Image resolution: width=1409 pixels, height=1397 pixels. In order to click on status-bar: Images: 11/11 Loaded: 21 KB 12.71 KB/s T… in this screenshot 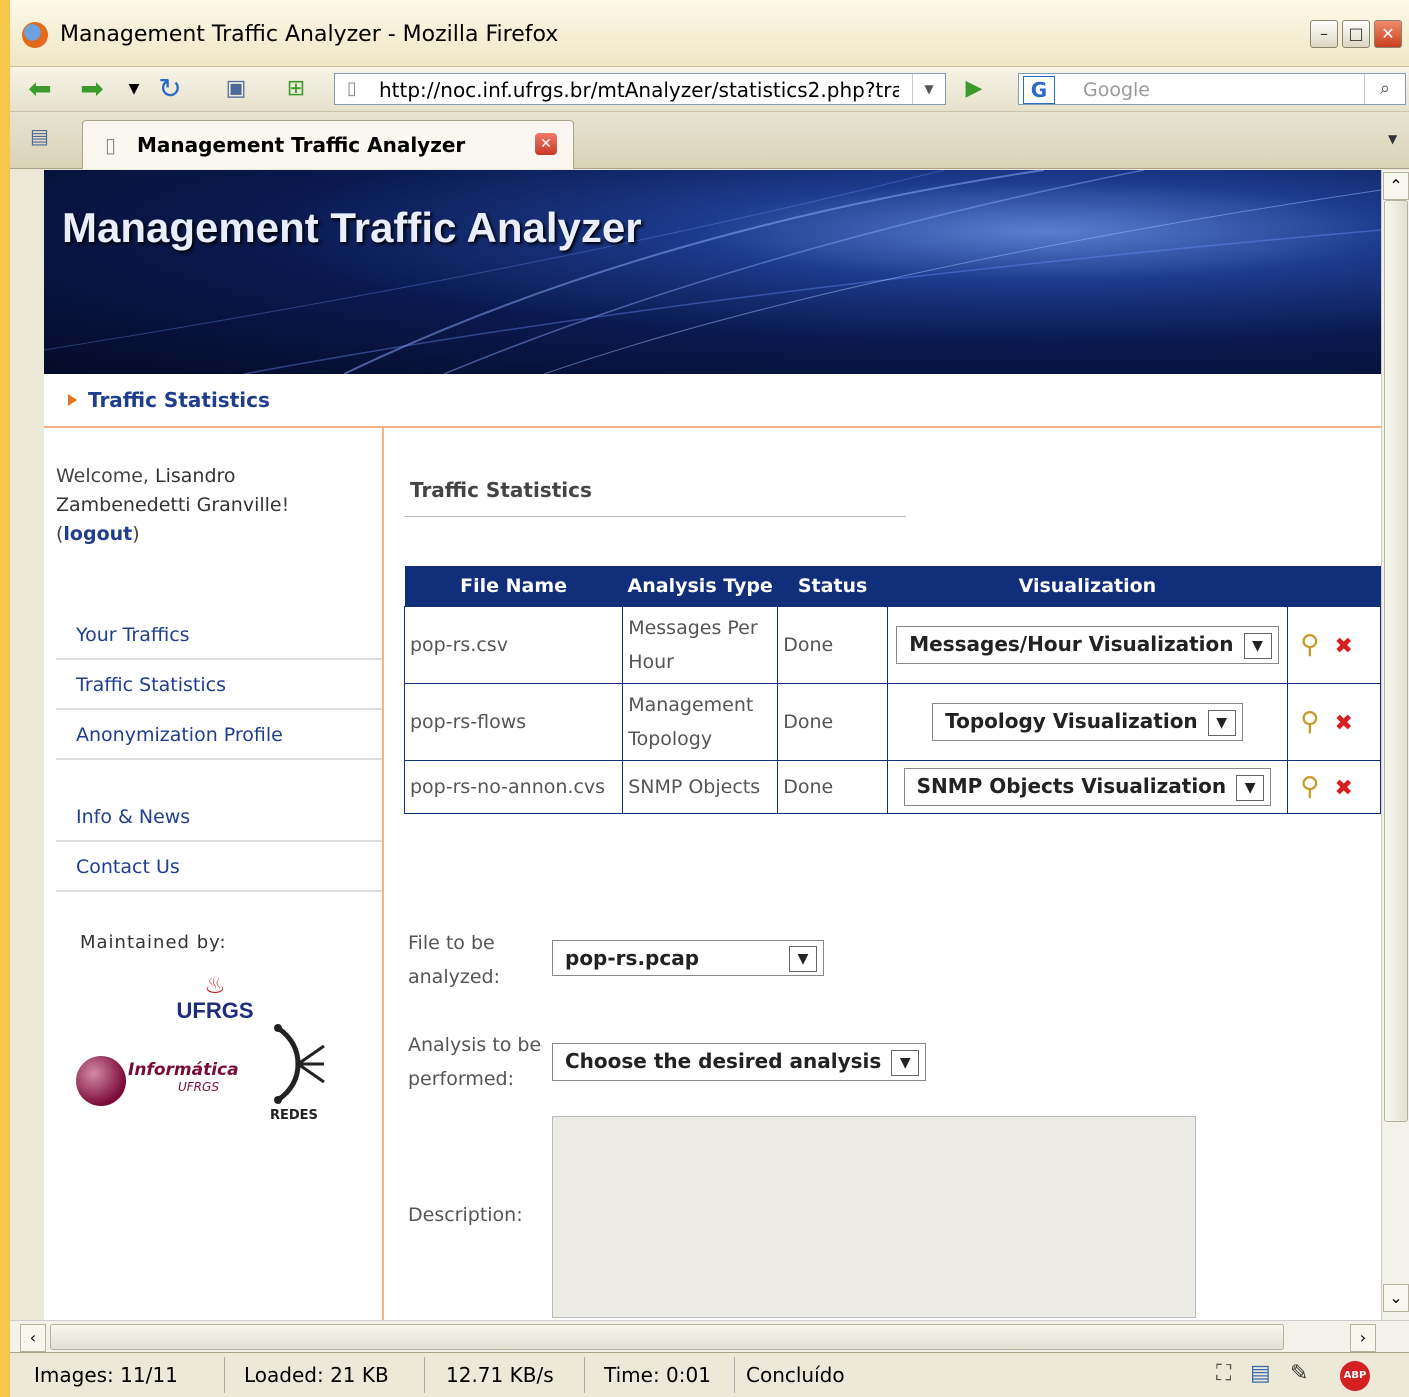, I will do `click(709, 1374)`.